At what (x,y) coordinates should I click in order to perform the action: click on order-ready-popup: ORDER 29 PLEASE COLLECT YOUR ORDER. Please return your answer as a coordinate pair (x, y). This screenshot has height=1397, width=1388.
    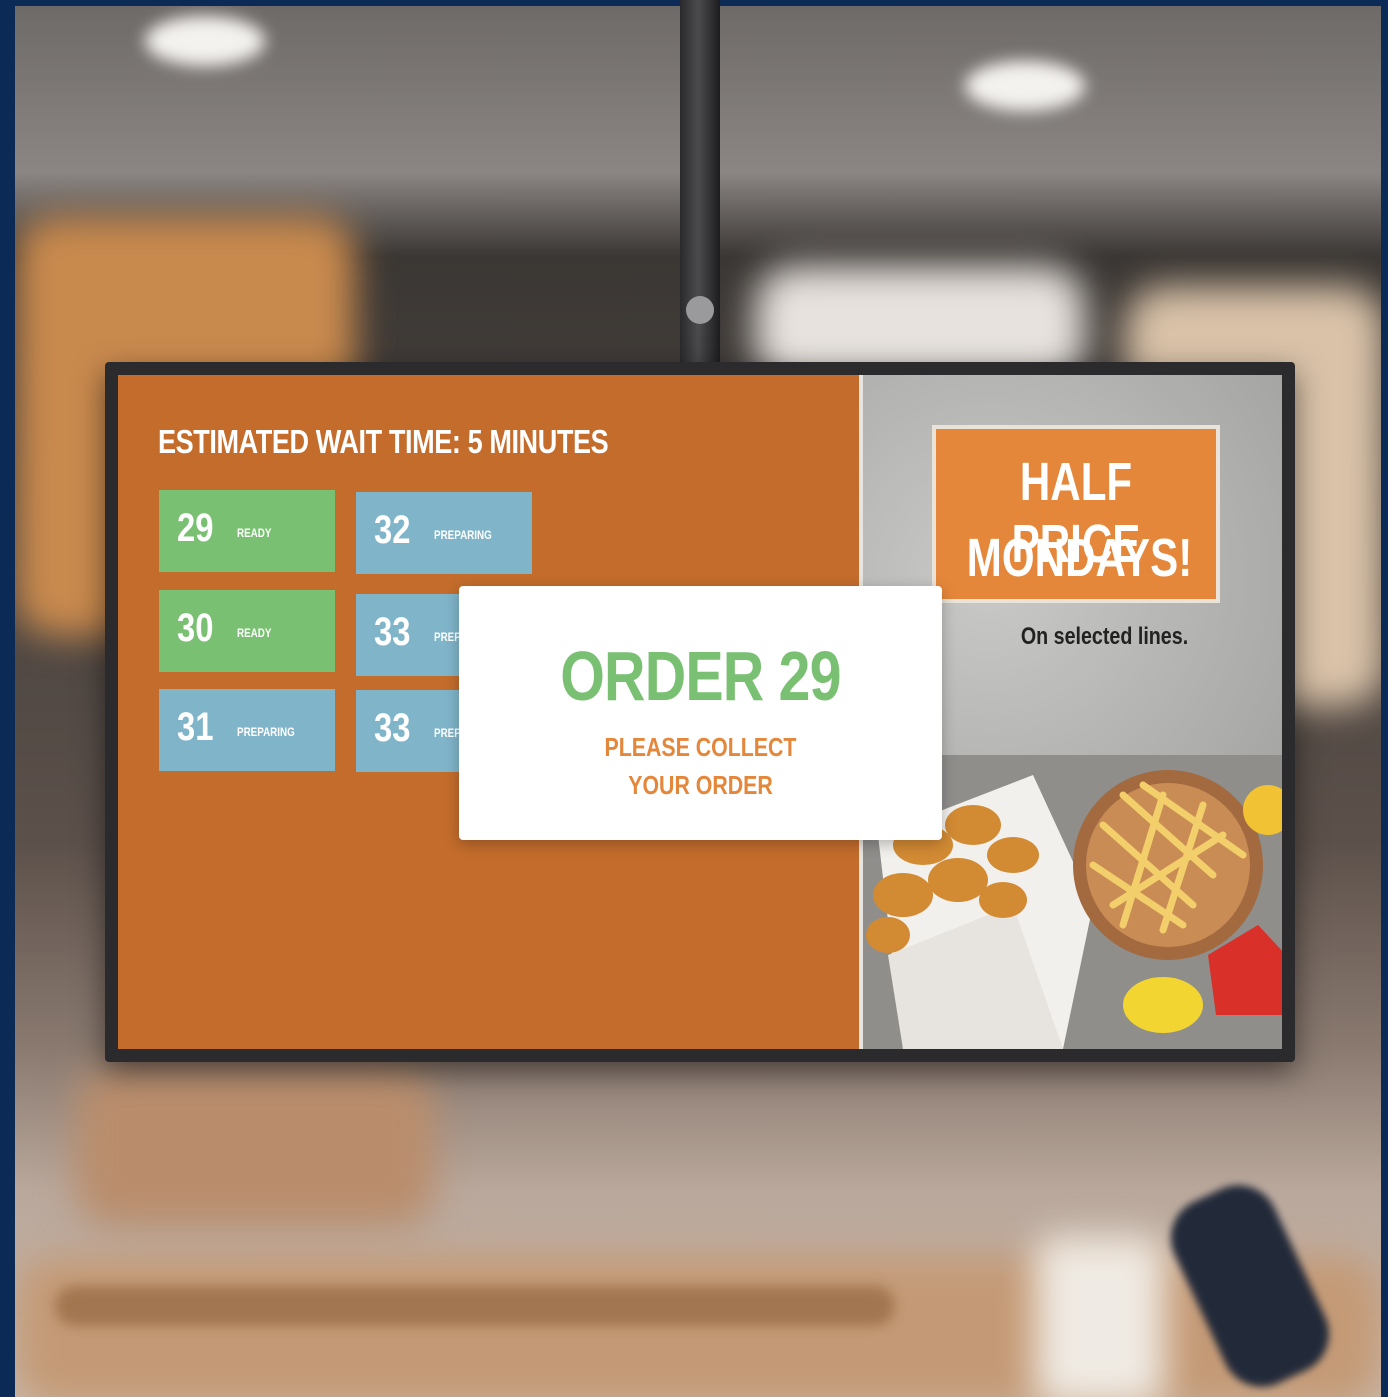
    Looking at the image, I should click on (700, 713).